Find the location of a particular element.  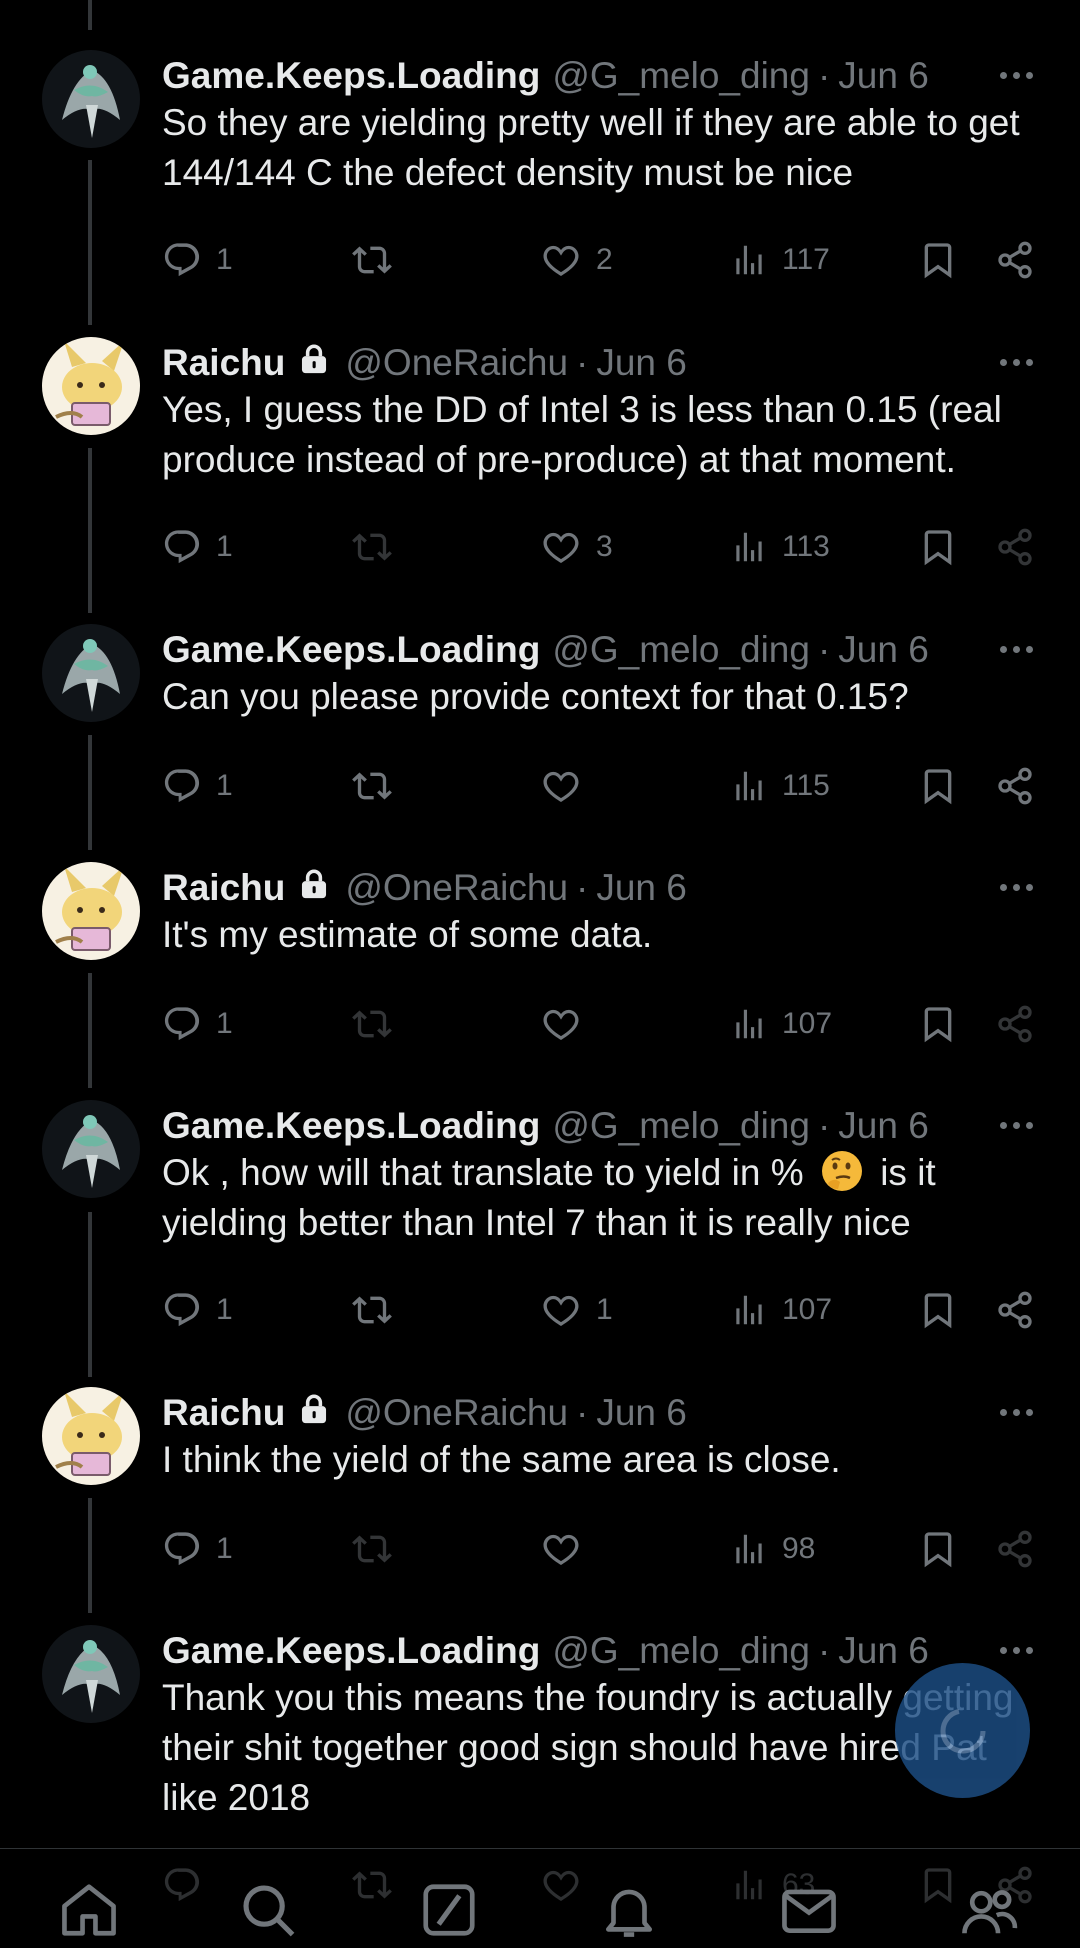

heart-icon is located at coordinates (561, 547).